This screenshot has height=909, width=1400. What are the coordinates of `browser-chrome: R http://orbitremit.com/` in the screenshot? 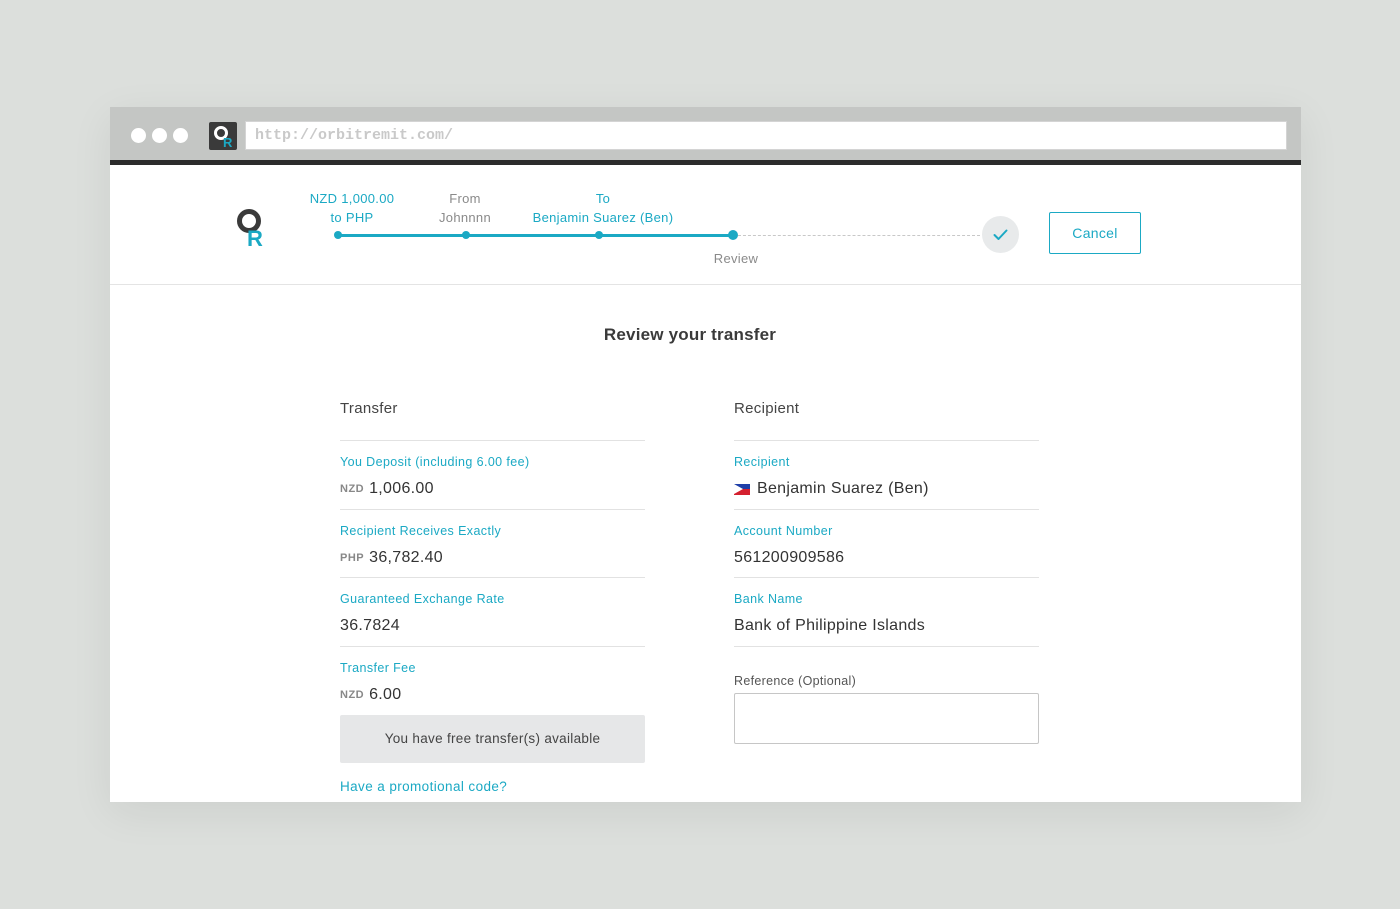 It's located at (705, 136).